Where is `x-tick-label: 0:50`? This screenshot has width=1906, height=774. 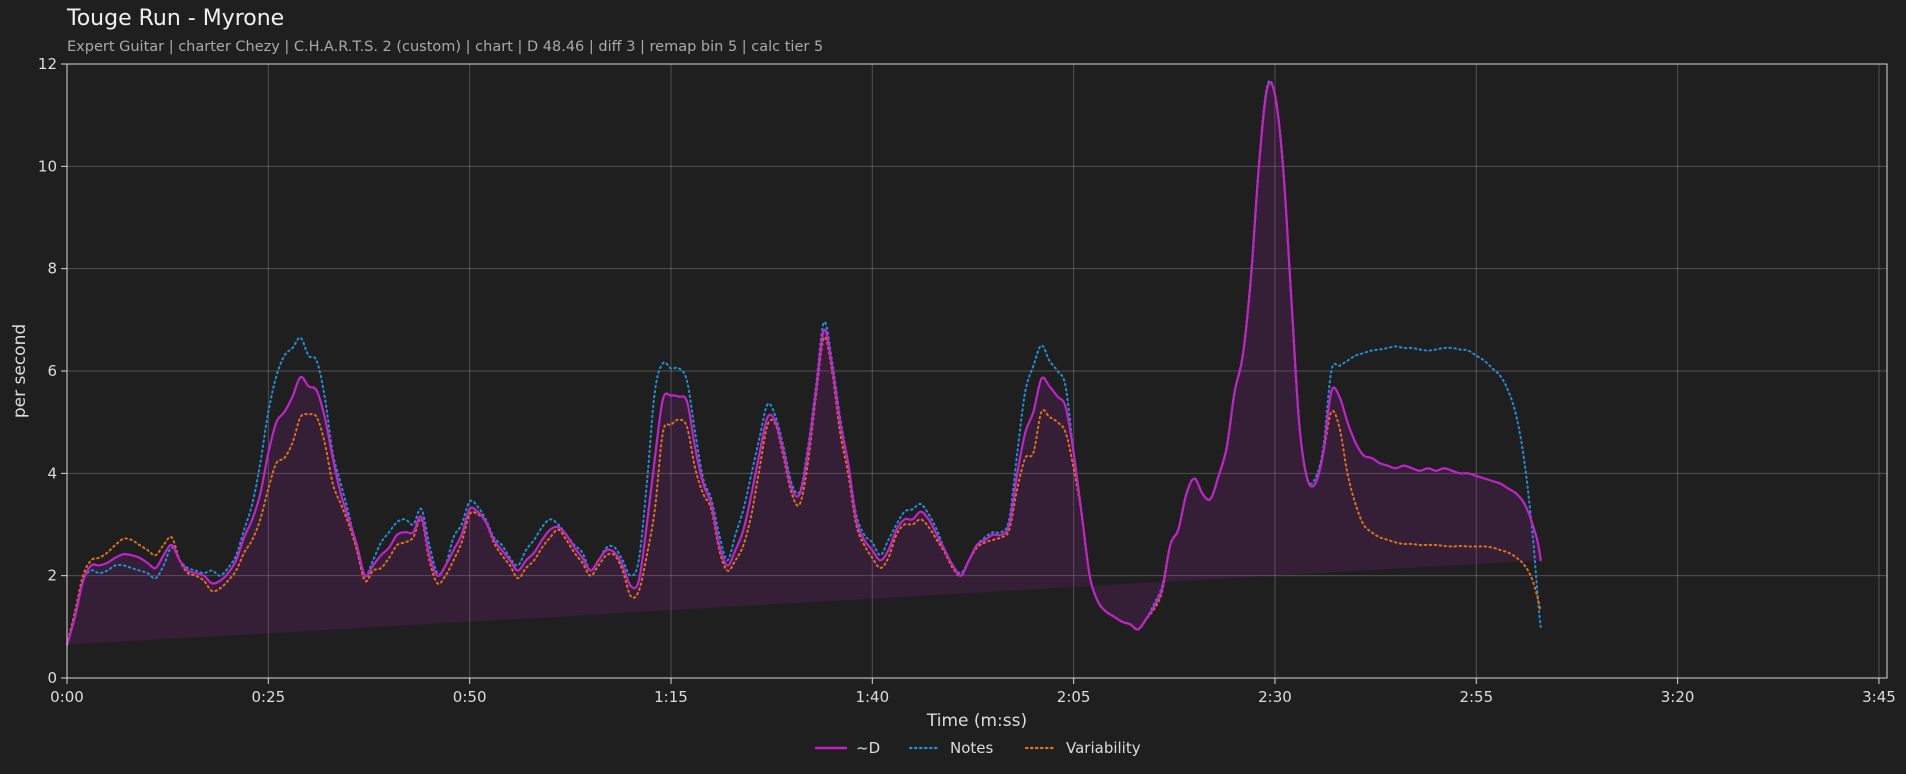
x-tick-label: 0:50 is located at coordinates (470, 697).